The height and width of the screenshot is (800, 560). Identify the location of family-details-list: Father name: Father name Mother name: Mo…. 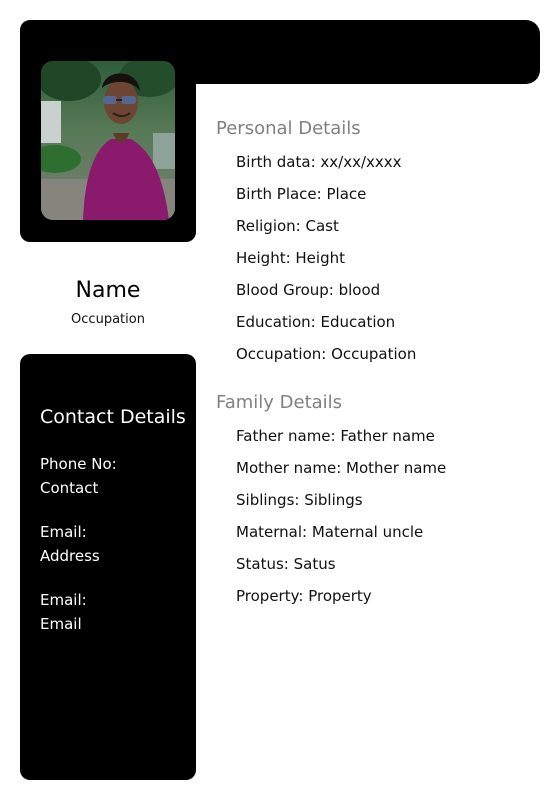
(341, 516).